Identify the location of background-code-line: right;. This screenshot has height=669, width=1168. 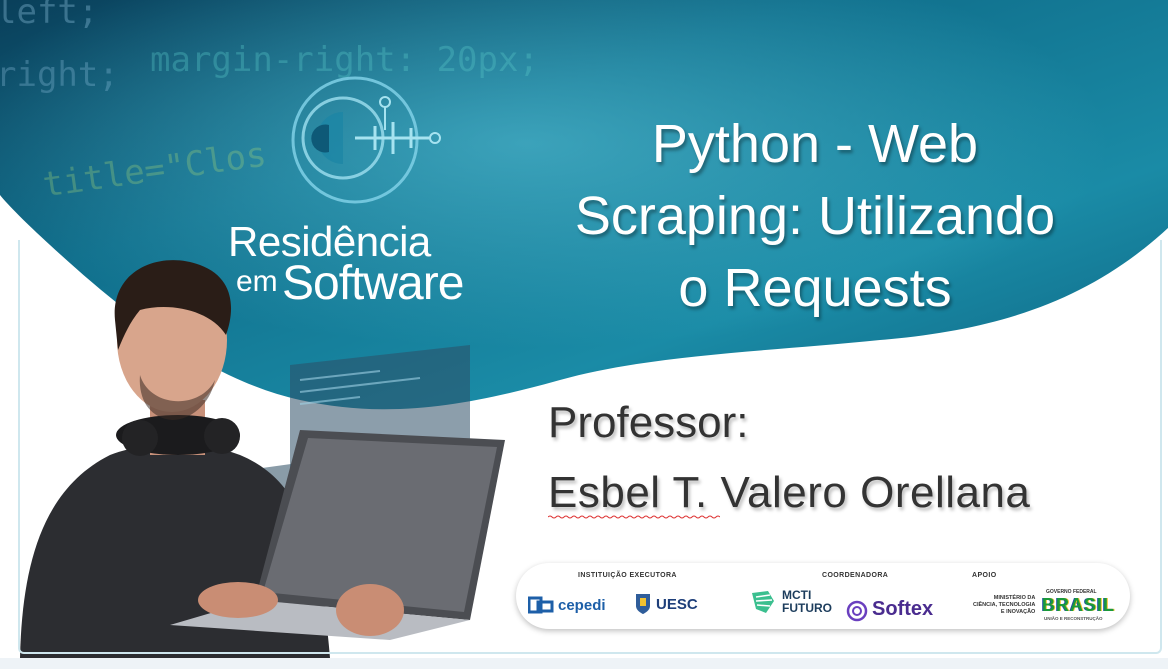
(59, 75).